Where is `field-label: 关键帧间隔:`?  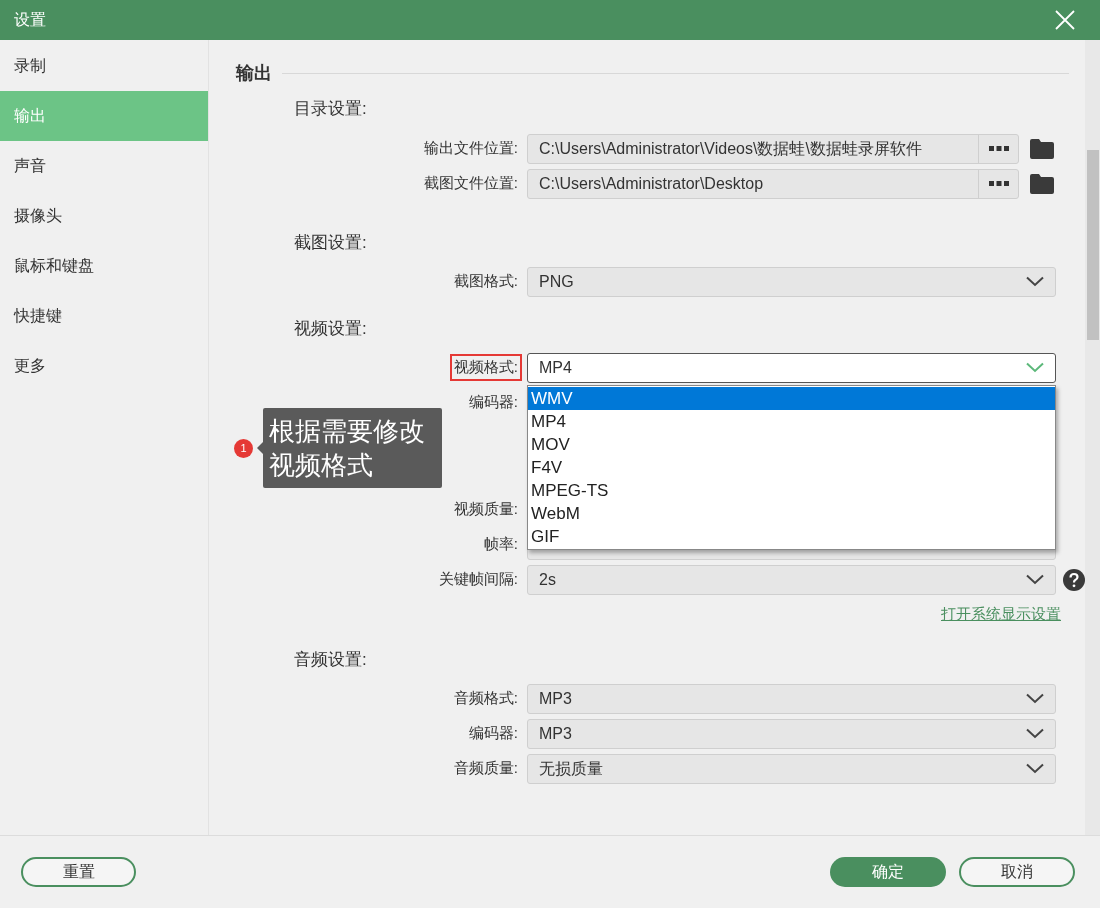
field-label: 关键帧间隔: is located at coordinates (478, 579).